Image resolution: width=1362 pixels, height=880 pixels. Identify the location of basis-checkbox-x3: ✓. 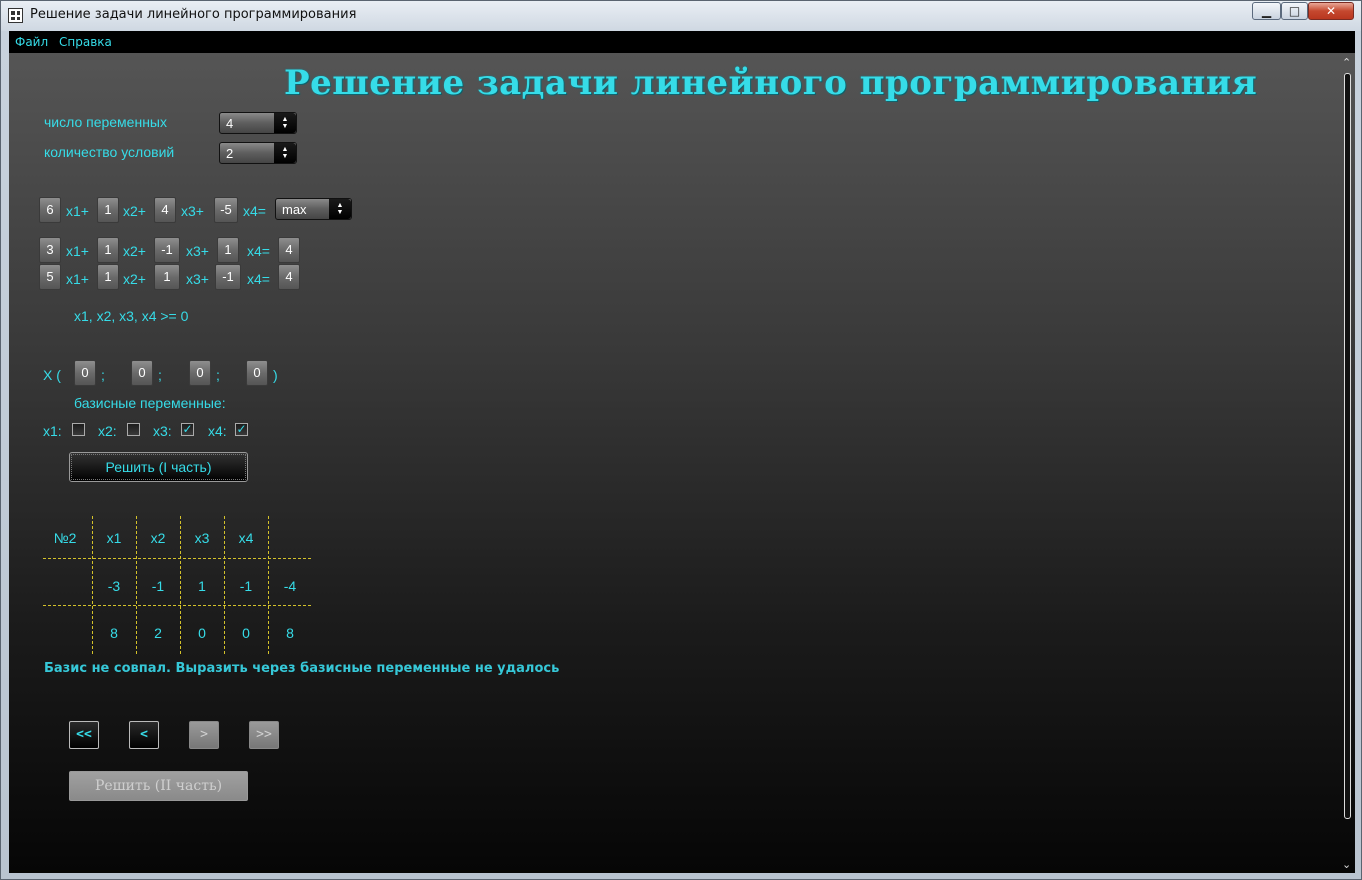
(187, 429).